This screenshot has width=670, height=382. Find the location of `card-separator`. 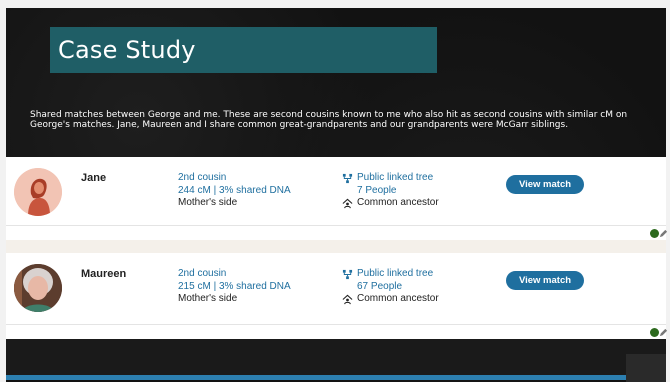

card-separator is located at coordinates (336, 246).